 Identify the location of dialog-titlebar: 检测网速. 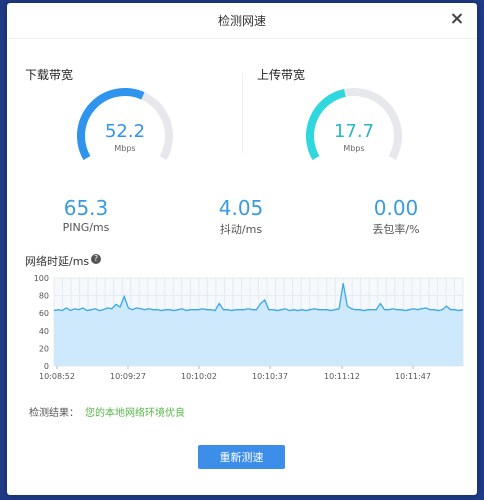
(242, 21).